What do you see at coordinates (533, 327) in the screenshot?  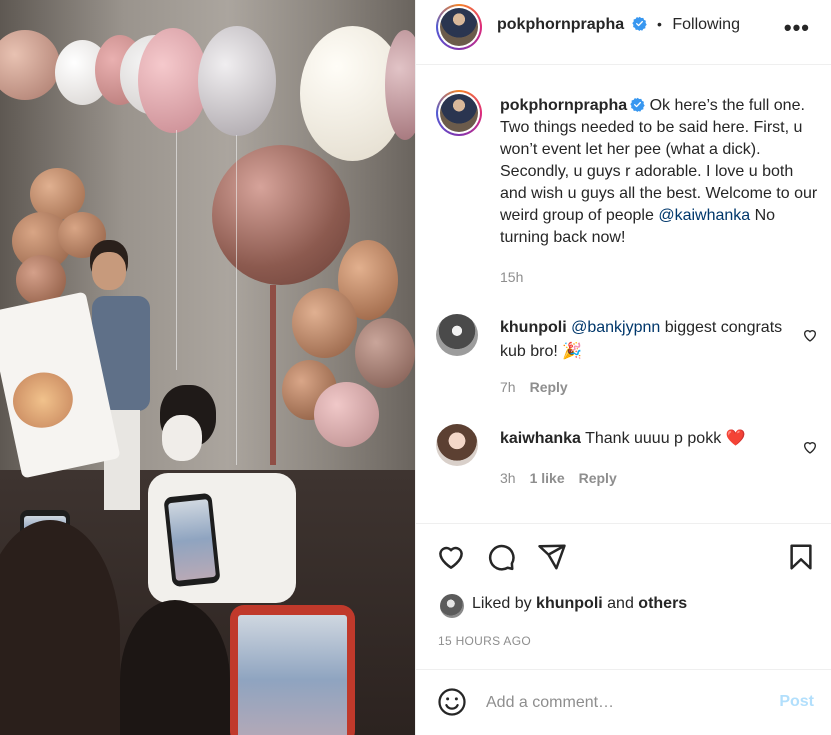 I see `comment-username: khunpoli` at bounding box center [533, 327].